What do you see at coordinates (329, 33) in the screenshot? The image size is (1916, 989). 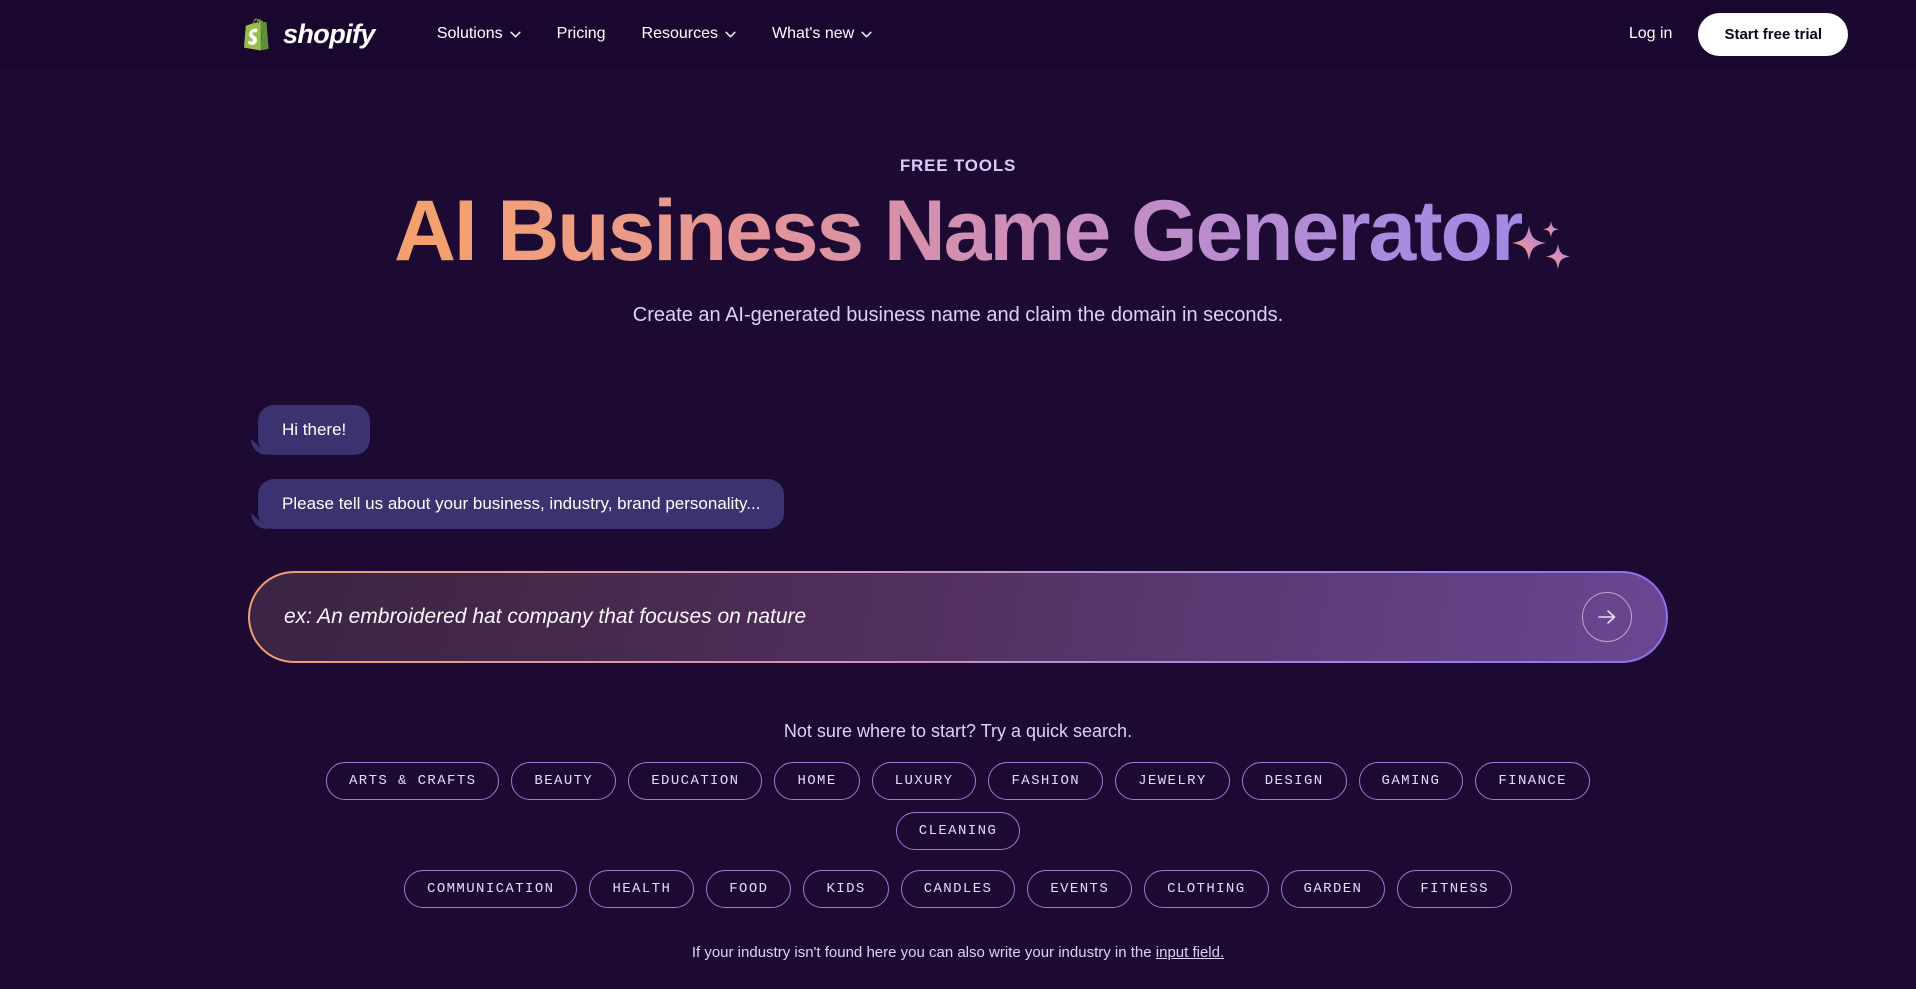 I see `shopify-wordmark: shopify` at bounding box center [329, 33].